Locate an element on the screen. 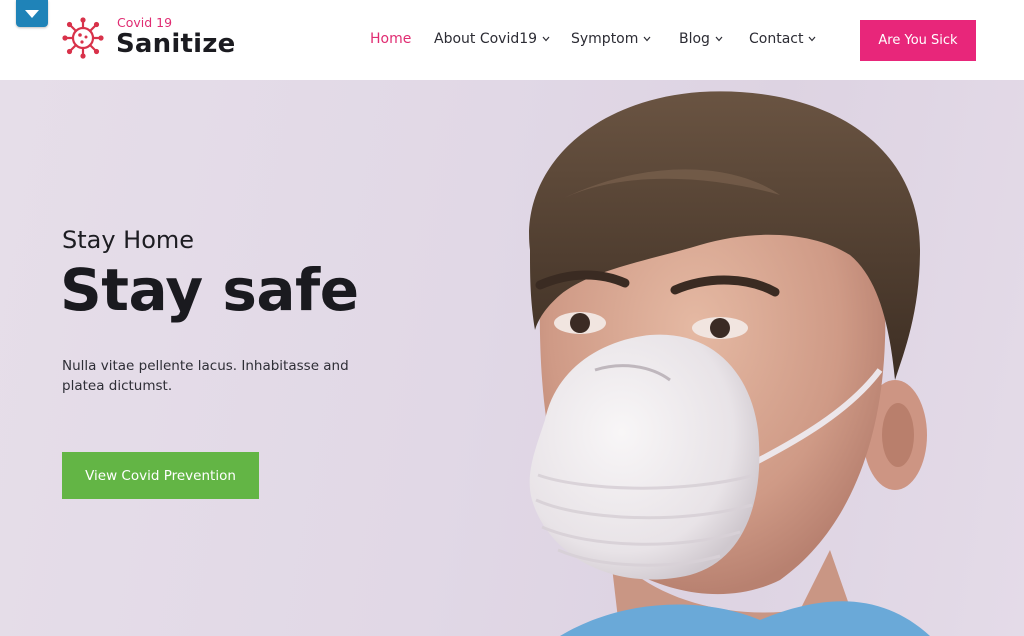  nav-item-label: About Covid19 is located at coordinates (486, 39).